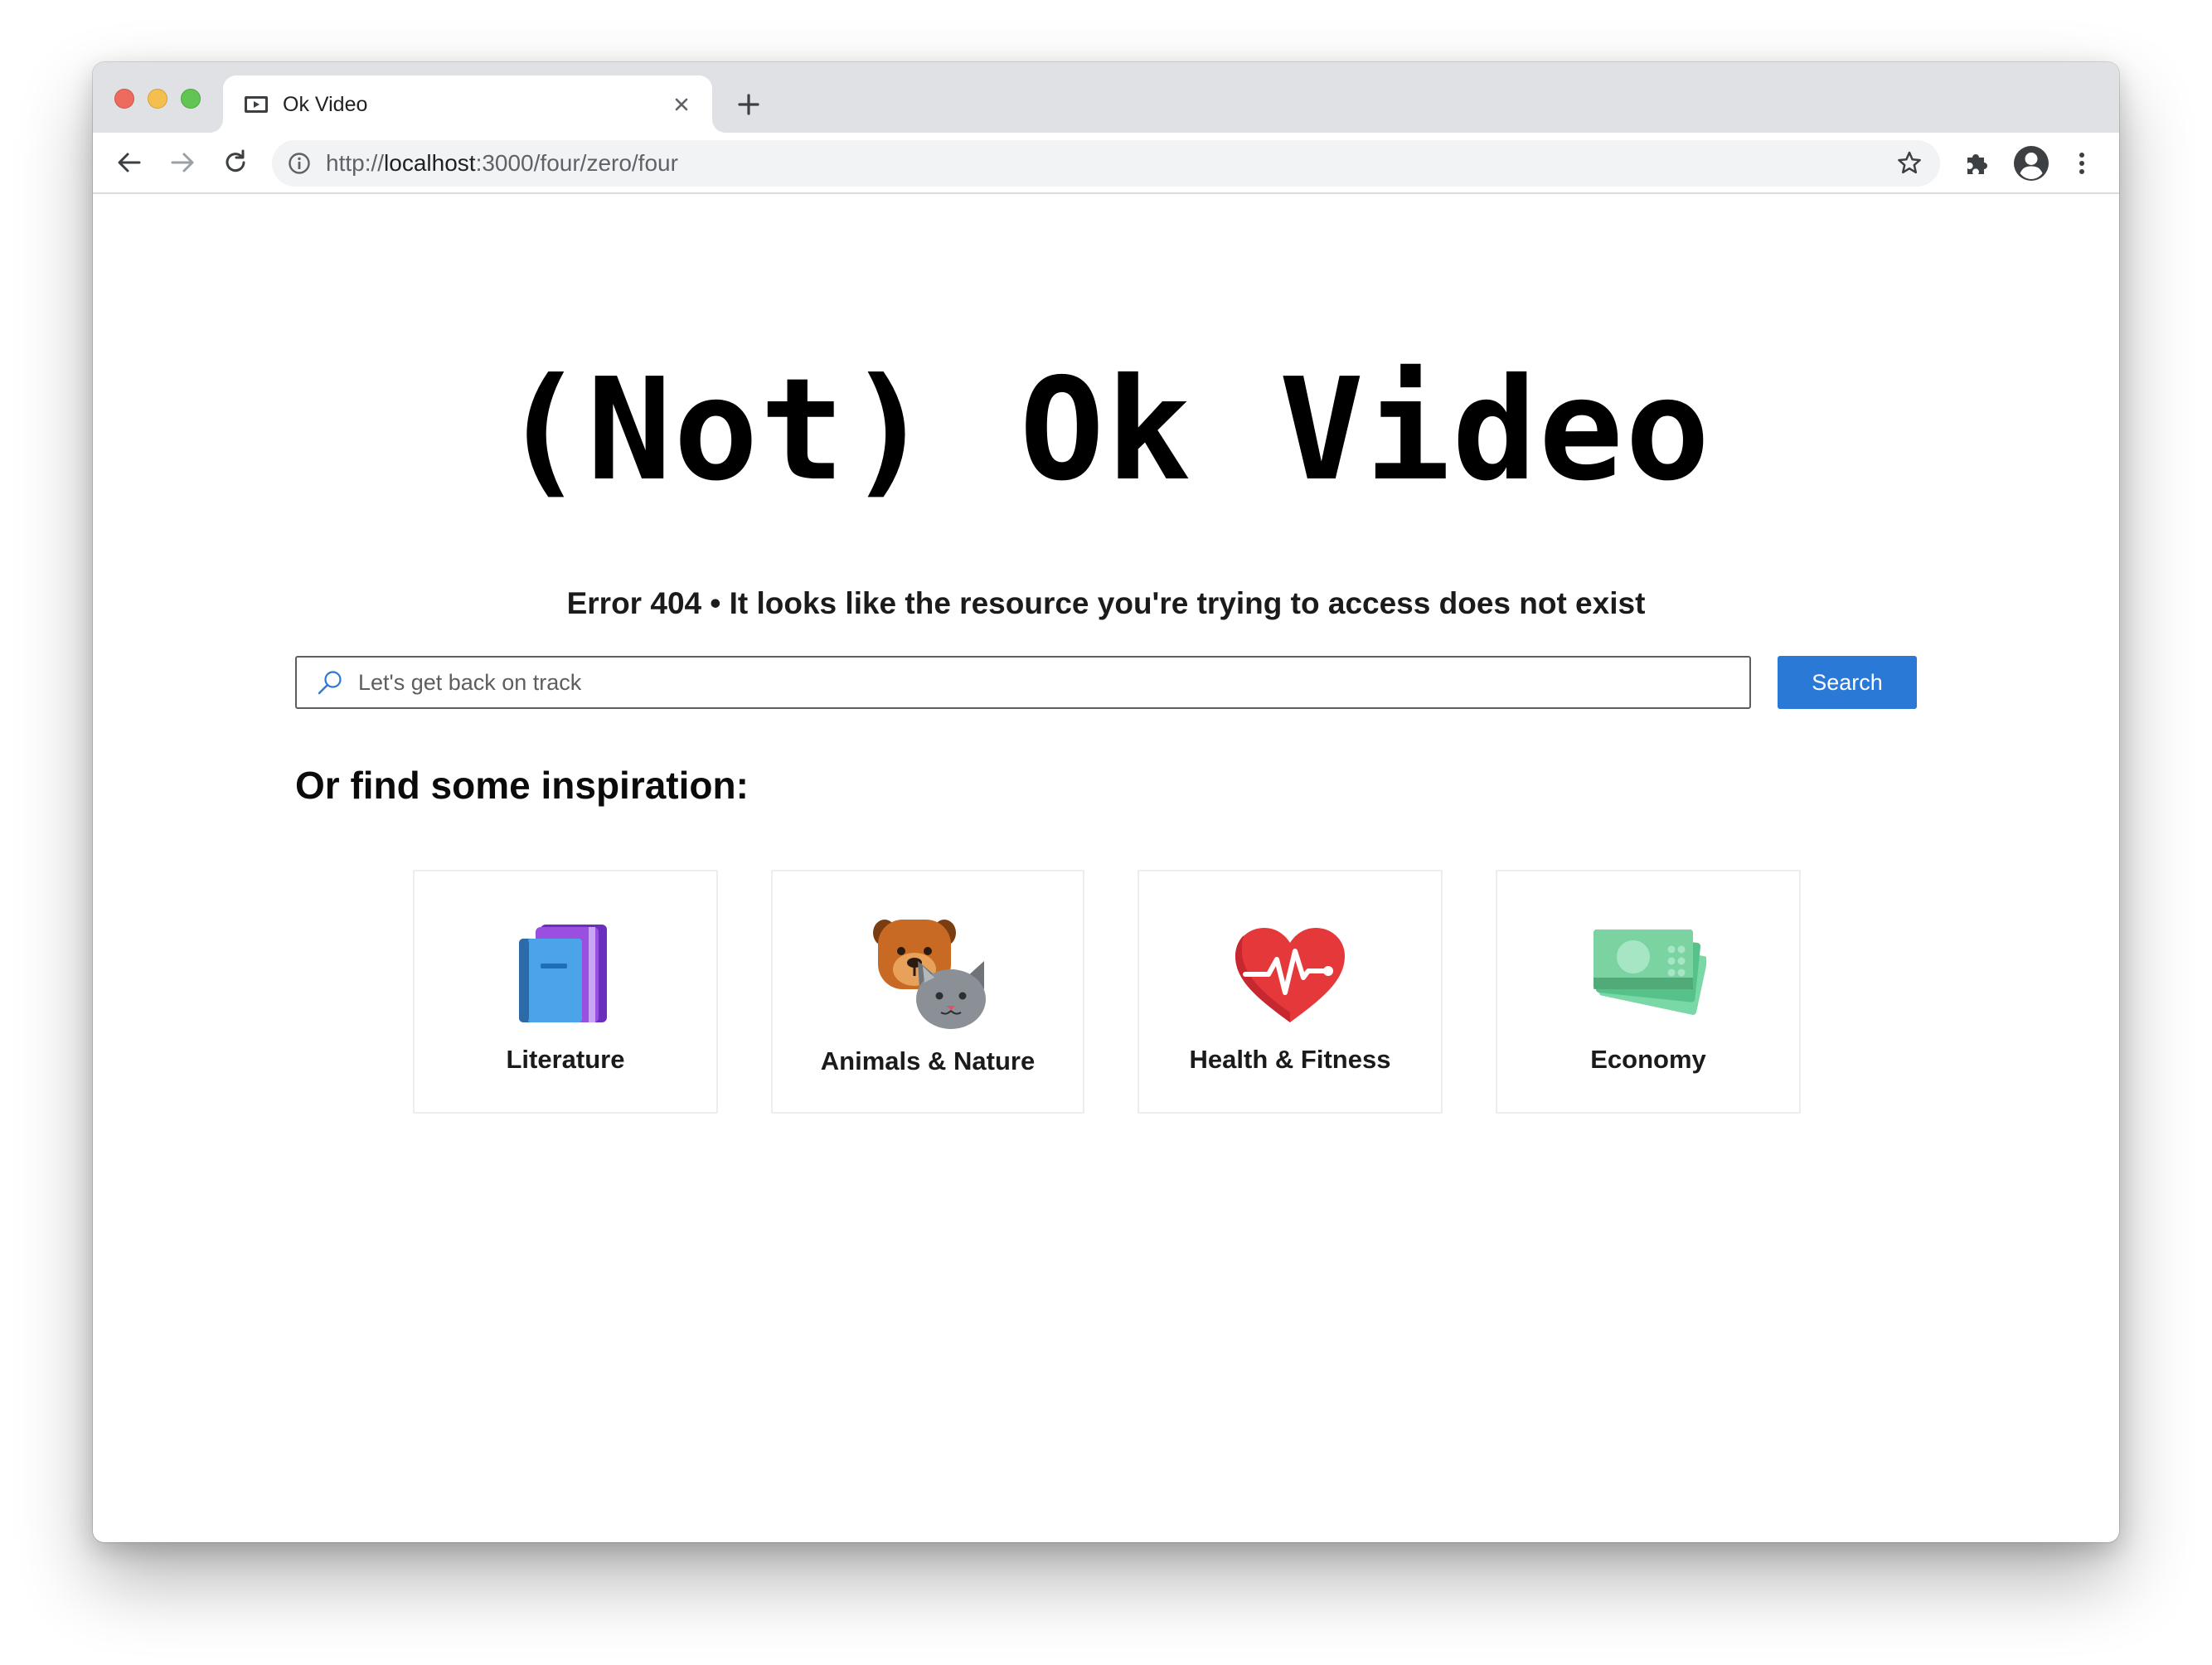  Describe the element at coordinates (467, 104) in the screenshot. I see `tab-ok-video: Ok Video` at that location.